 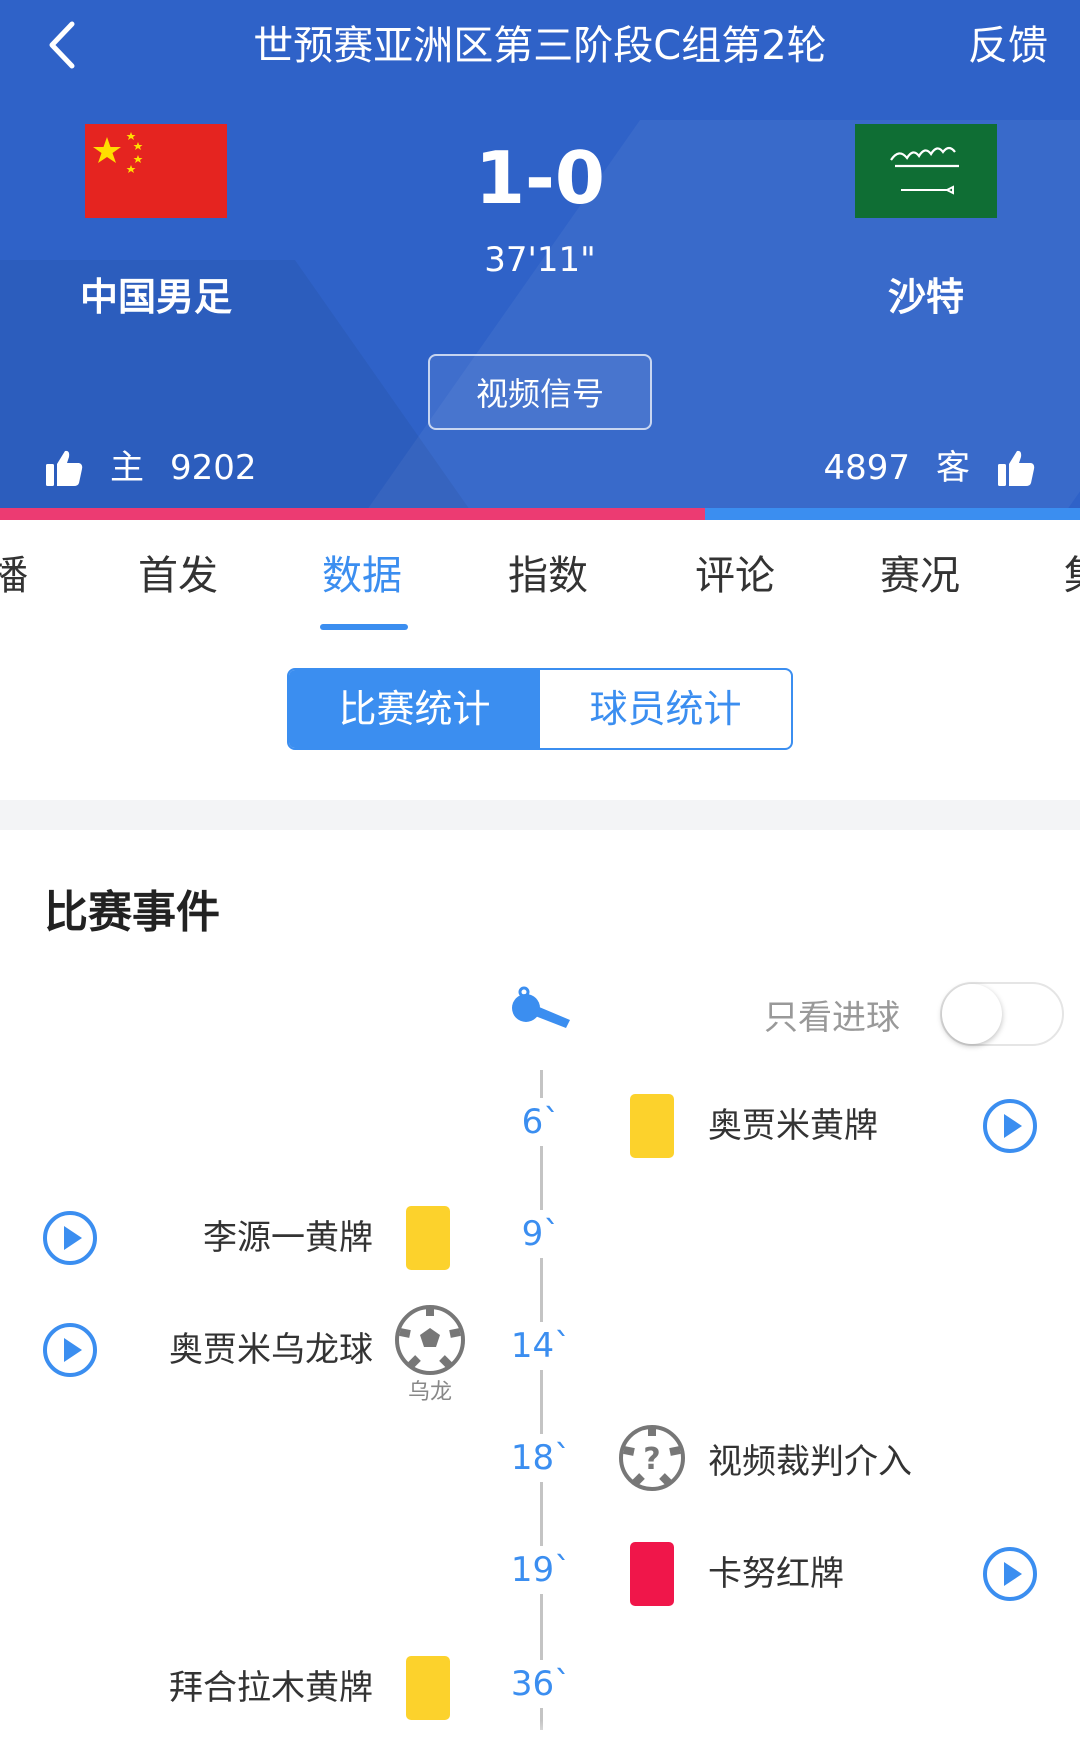 I want to click on goal-only-toggle, so click(x=1002, y=1014).